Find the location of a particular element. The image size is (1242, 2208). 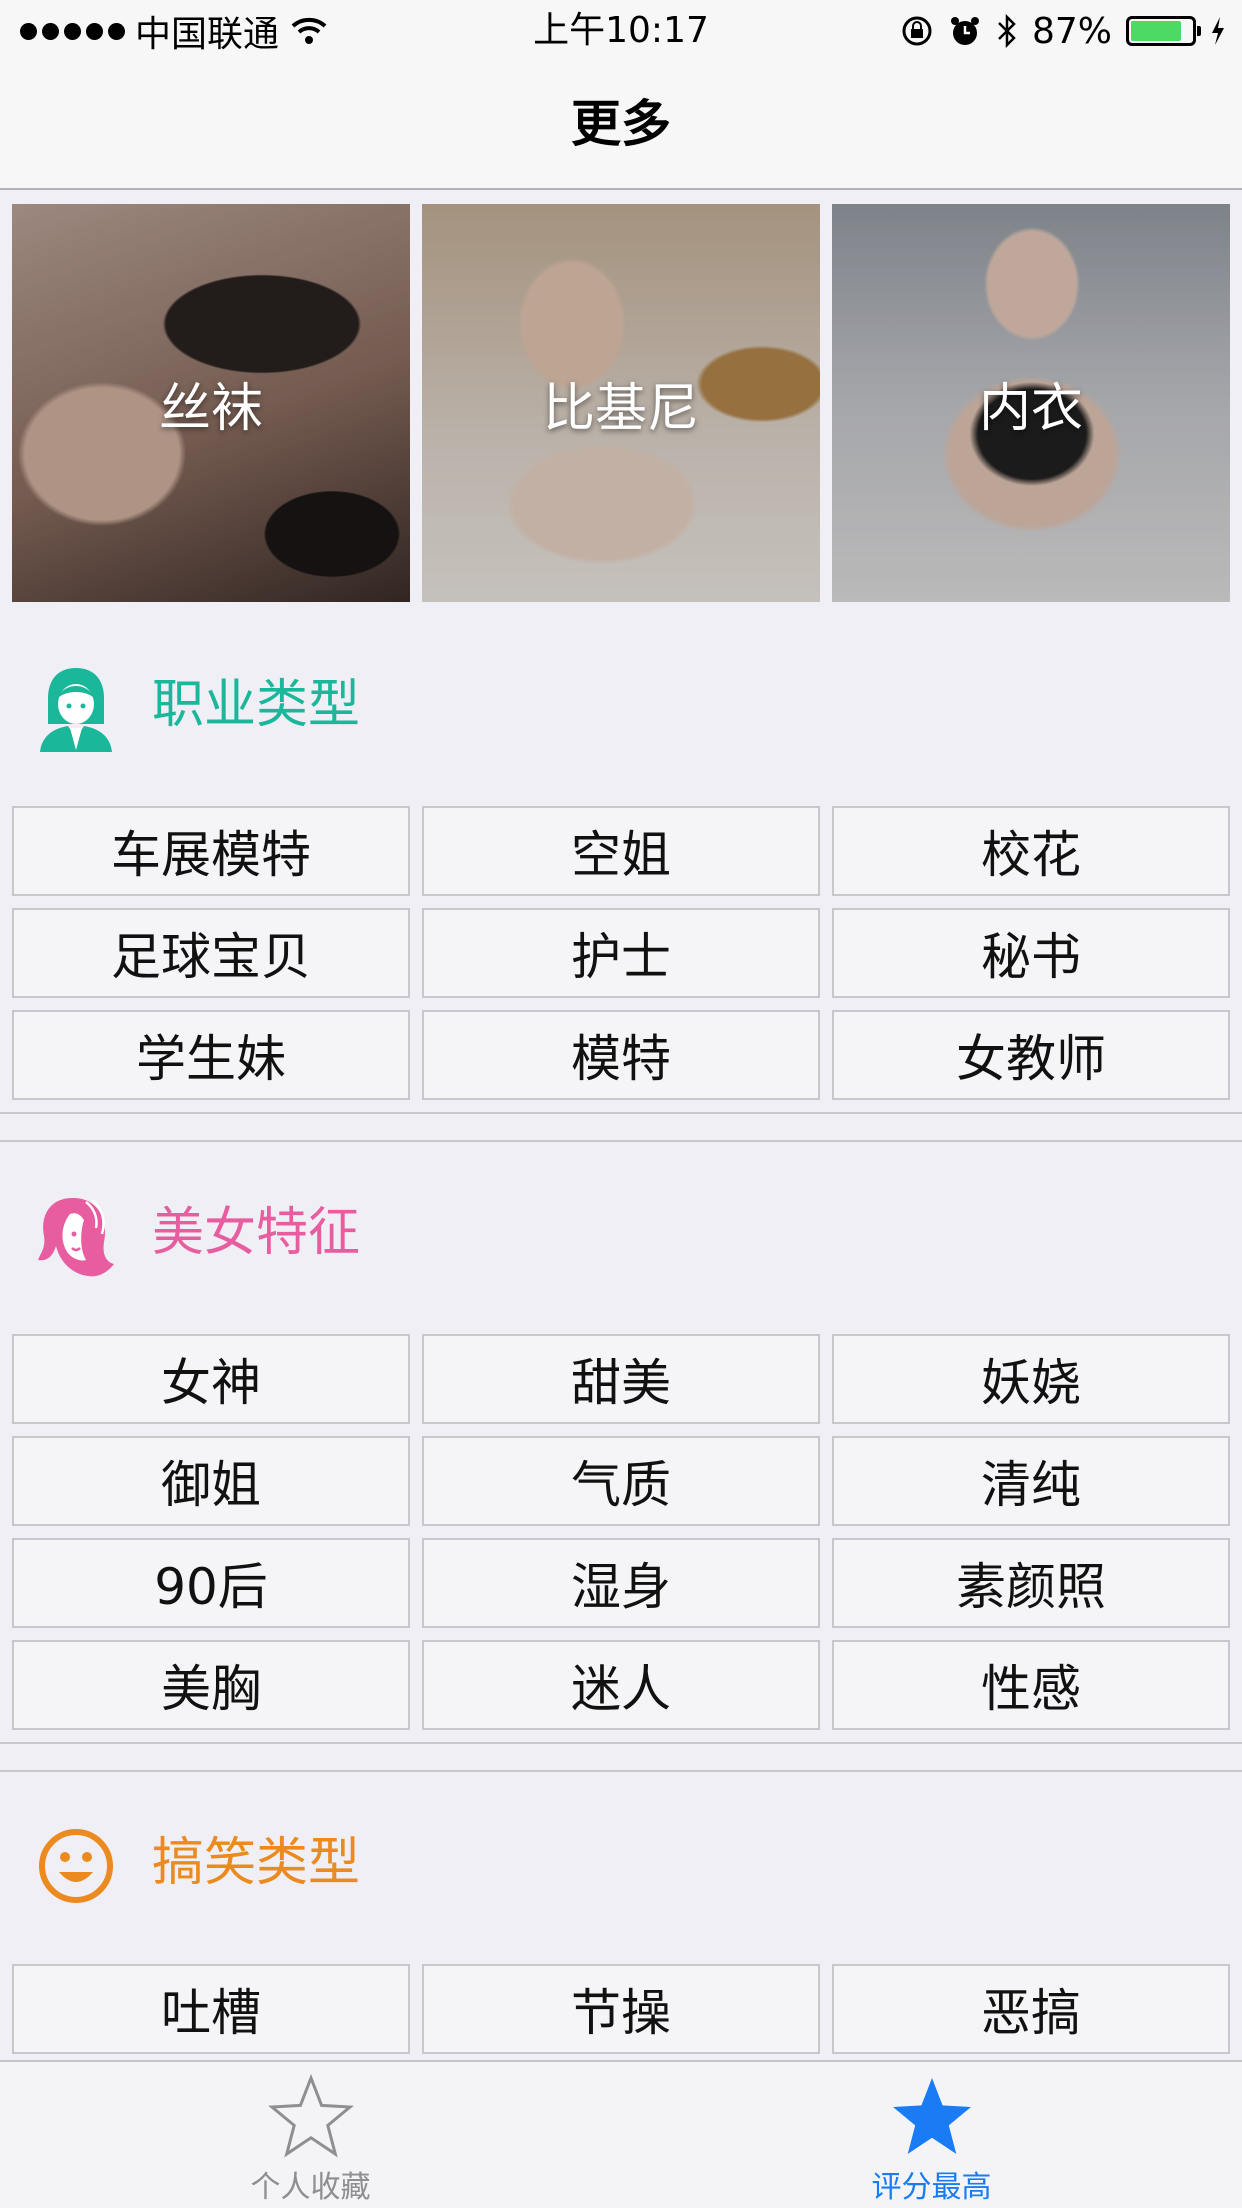

star-outline-icon is located at coordinates (310, 2115).